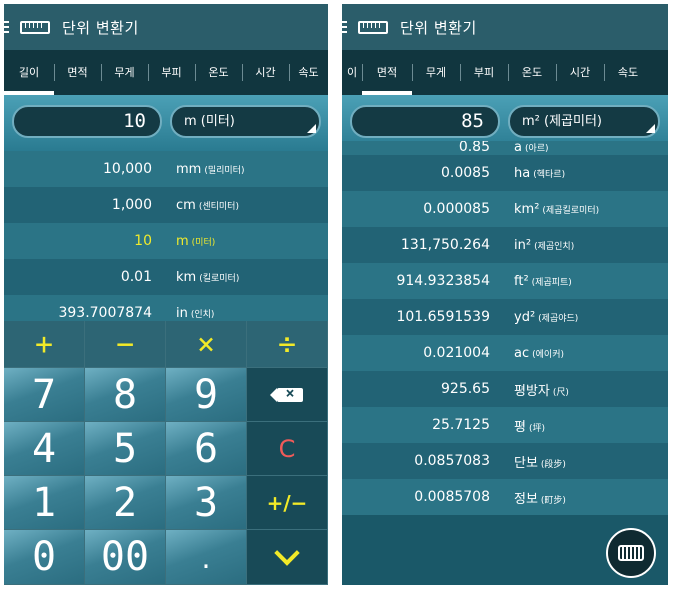 The width and height of the screenshot is (675, 589). What do you see at coordinates (125, 557) in the screenshot?
I see `digit-00-button: 00` at bounding box center [125, 557].